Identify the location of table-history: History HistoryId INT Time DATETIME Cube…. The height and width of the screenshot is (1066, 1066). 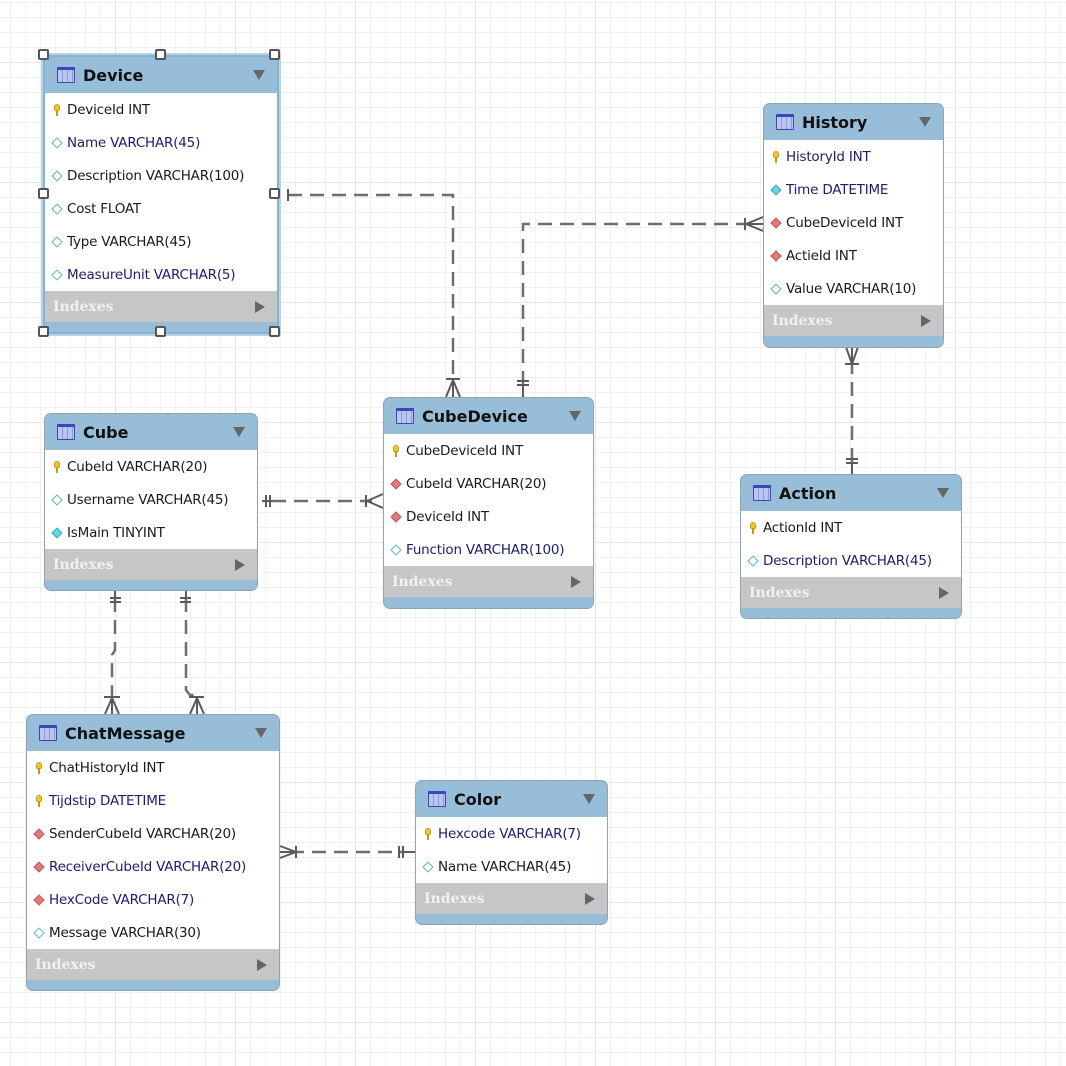
(853, 225).